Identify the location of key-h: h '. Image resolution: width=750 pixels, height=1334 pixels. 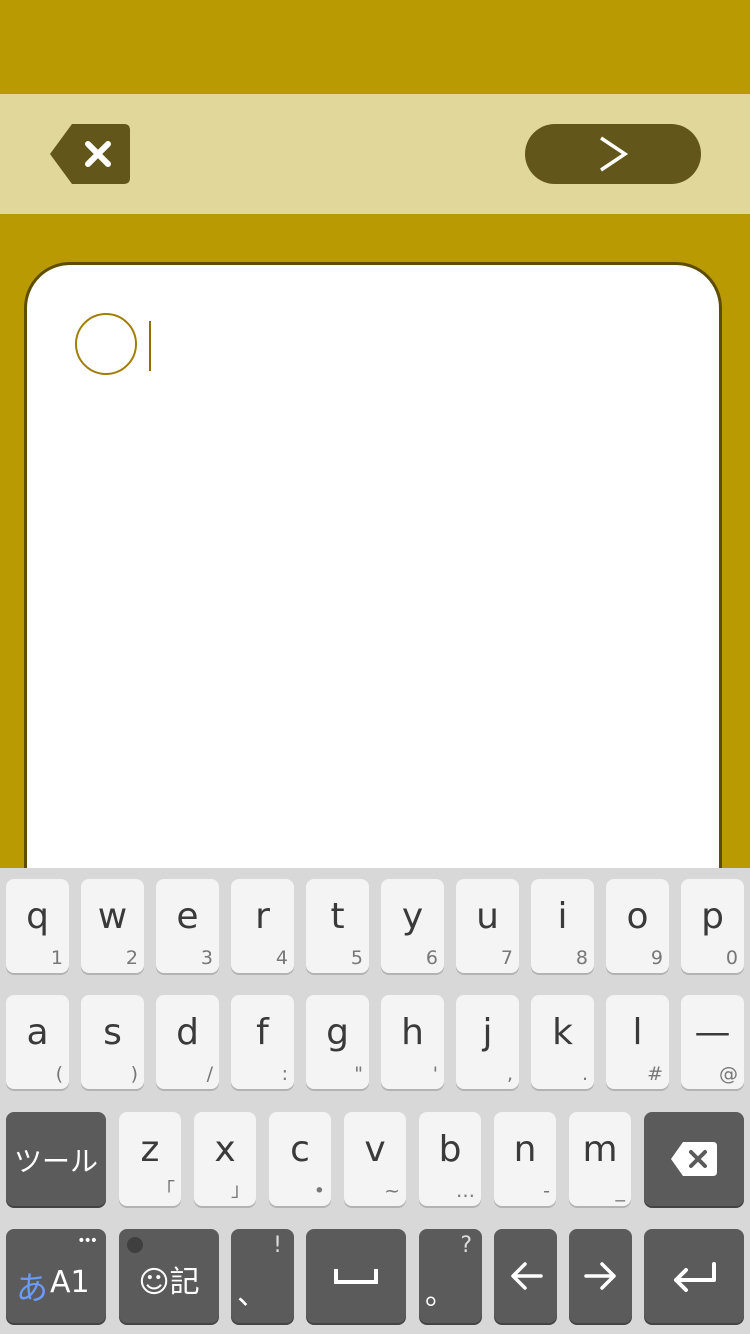
(412, 1042).